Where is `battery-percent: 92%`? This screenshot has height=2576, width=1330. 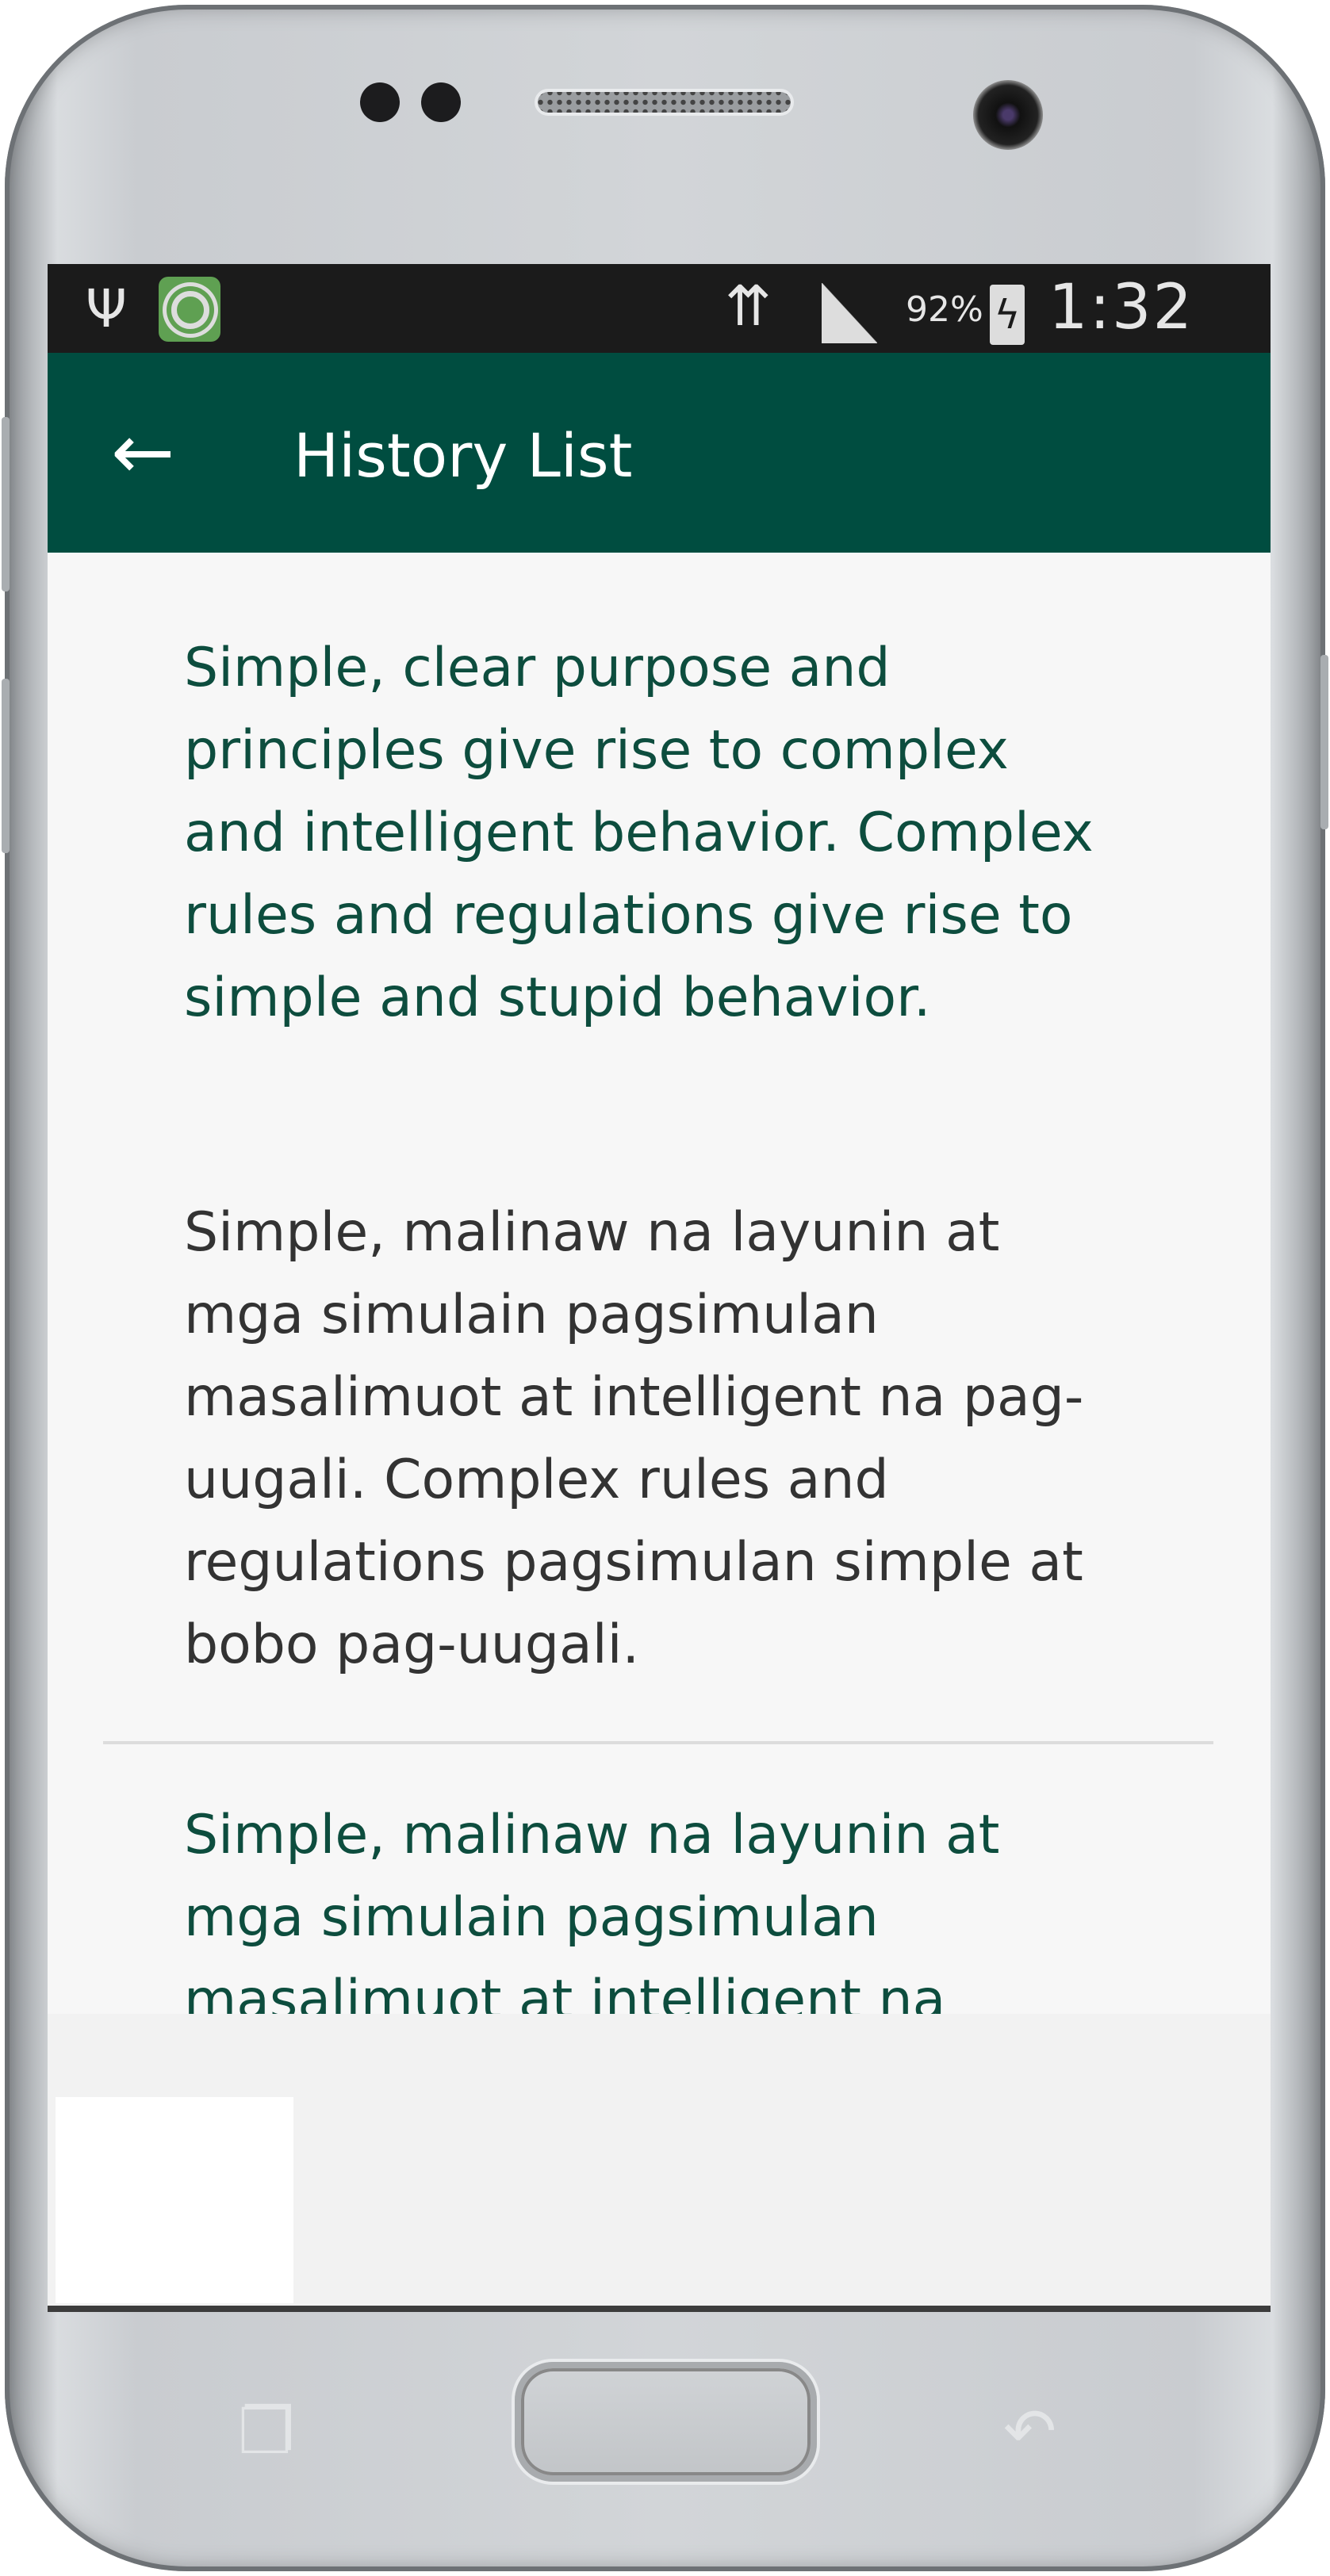 battery-percent: 92% is located at coordinates (945, 309).